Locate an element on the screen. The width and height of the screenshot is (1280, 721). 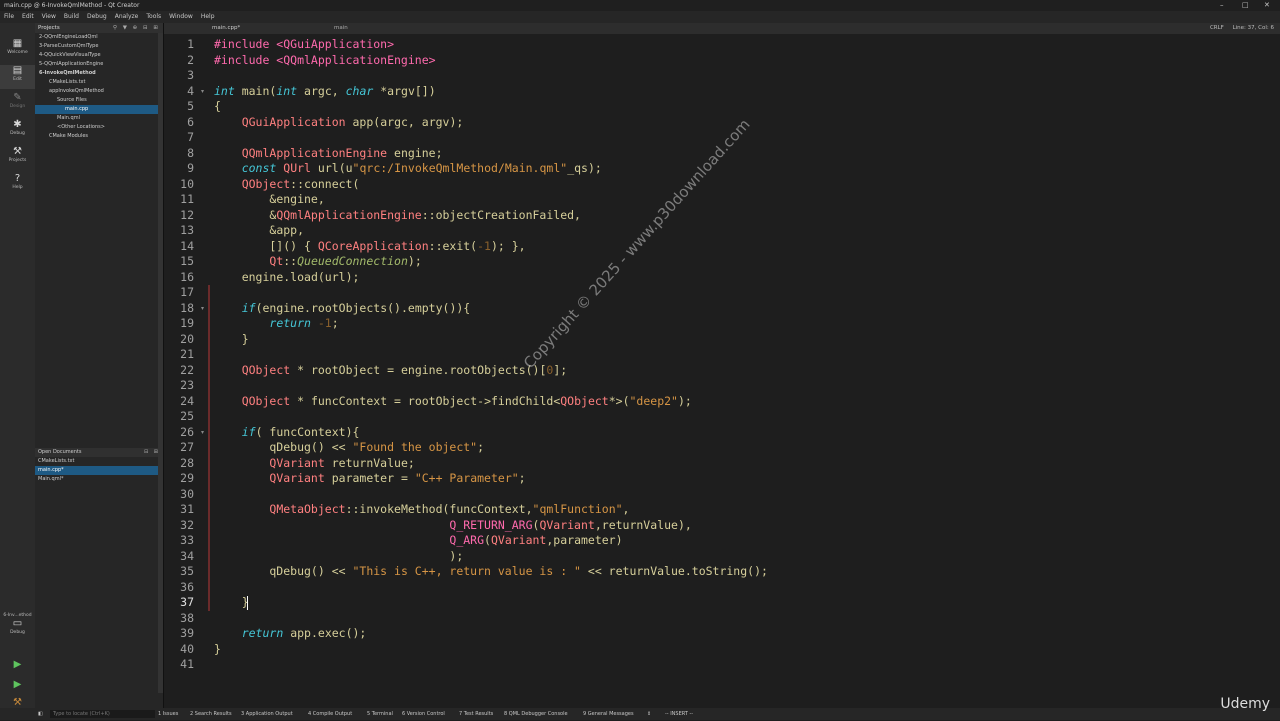
output-pane-toggle-icon: ⇕ is located at coordinates (649, 714).